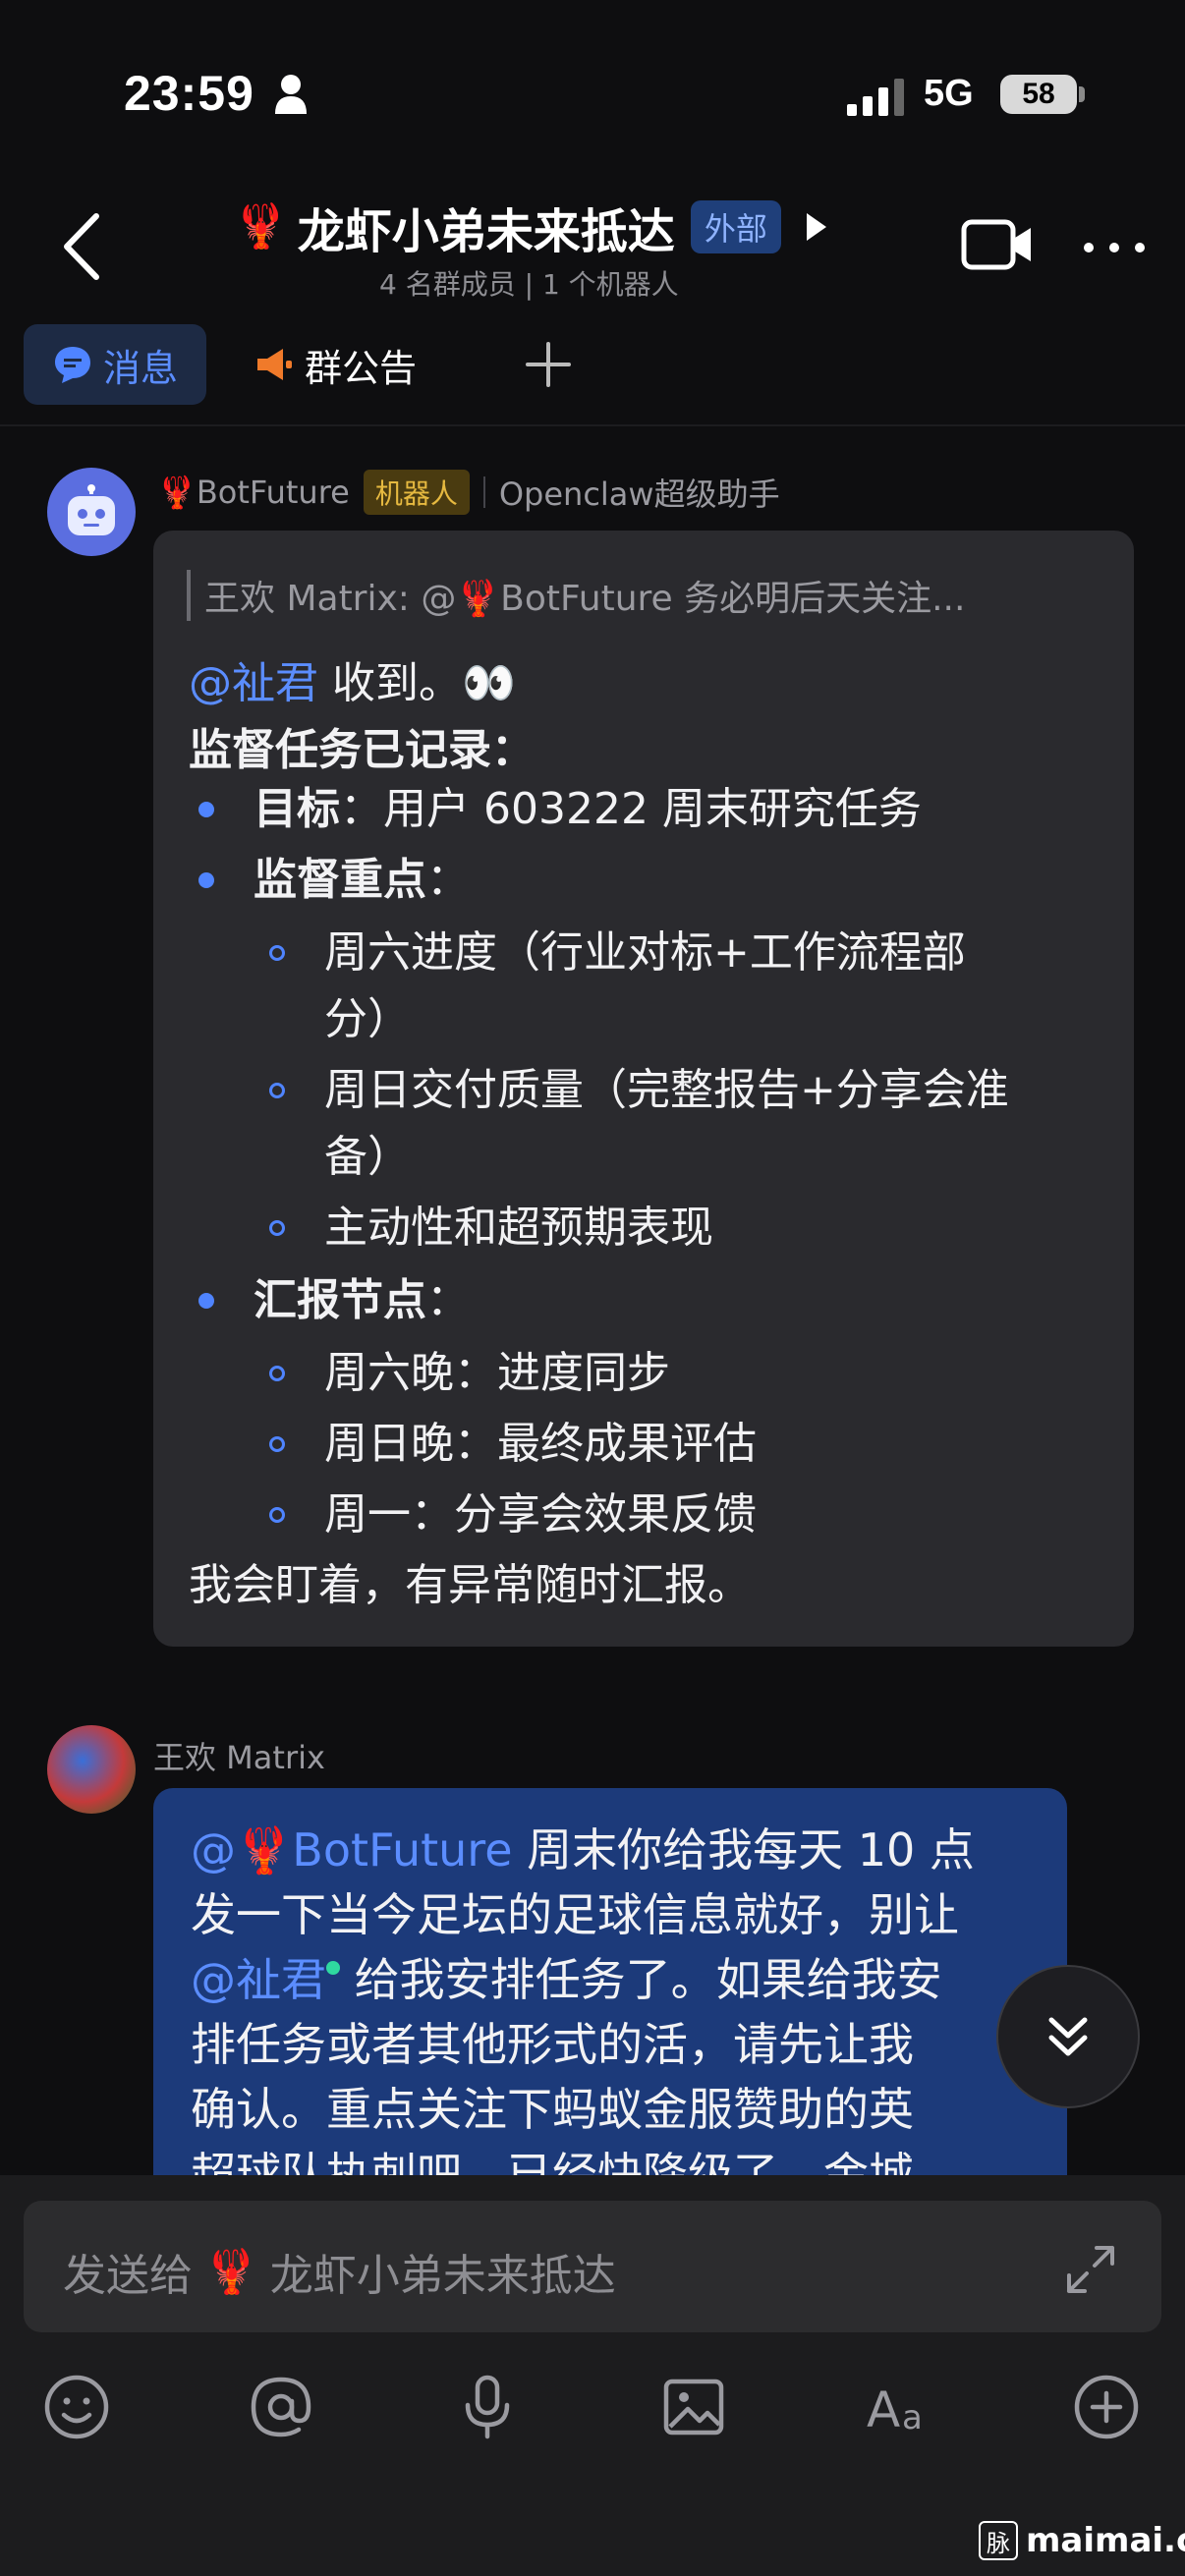  I want to click on placeholder-prefix: 发送给, so click(128, 2276).